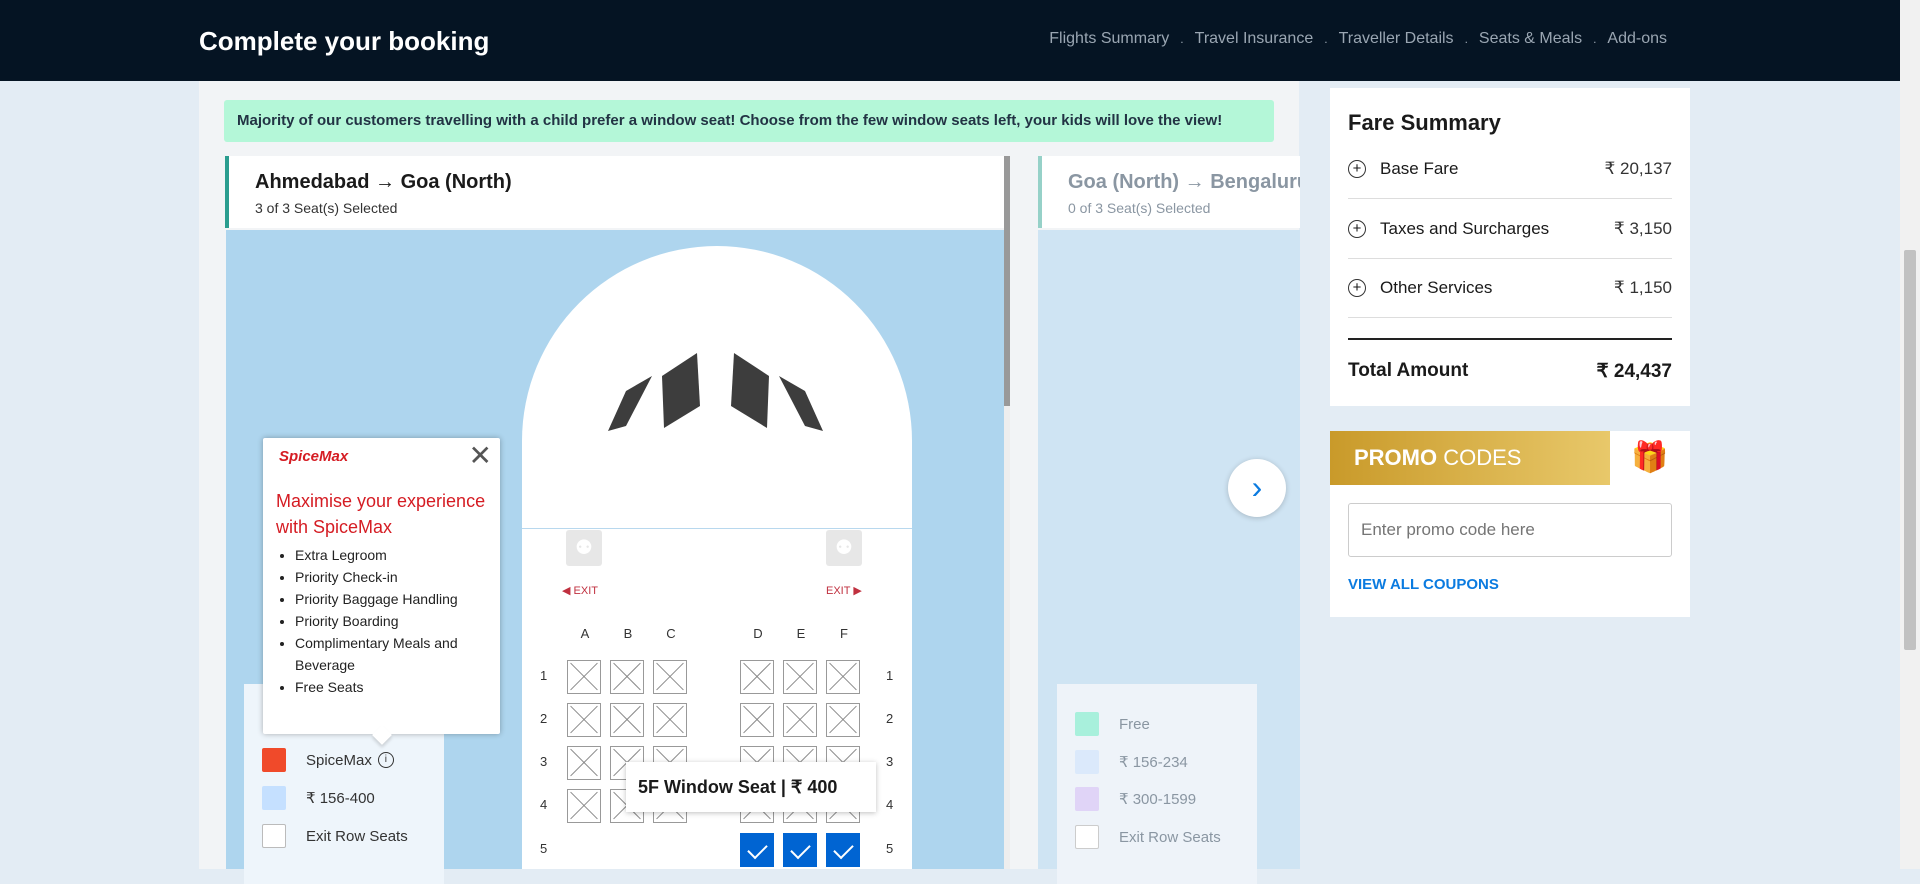 The height and width of the screenshot is (884, 1920). I want to click on legend-label: ₹ 300-1599, so click(1158, 799).